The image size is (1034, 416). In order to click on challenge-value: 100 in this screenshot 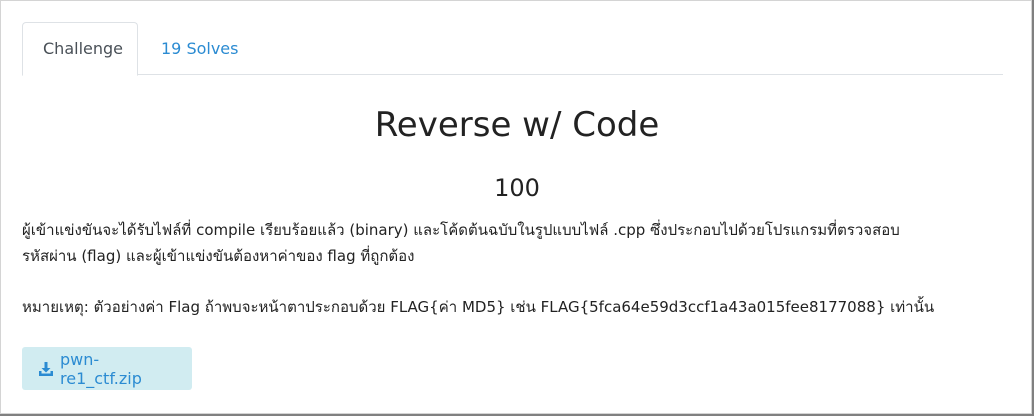, I will do `click(517, 188)`.